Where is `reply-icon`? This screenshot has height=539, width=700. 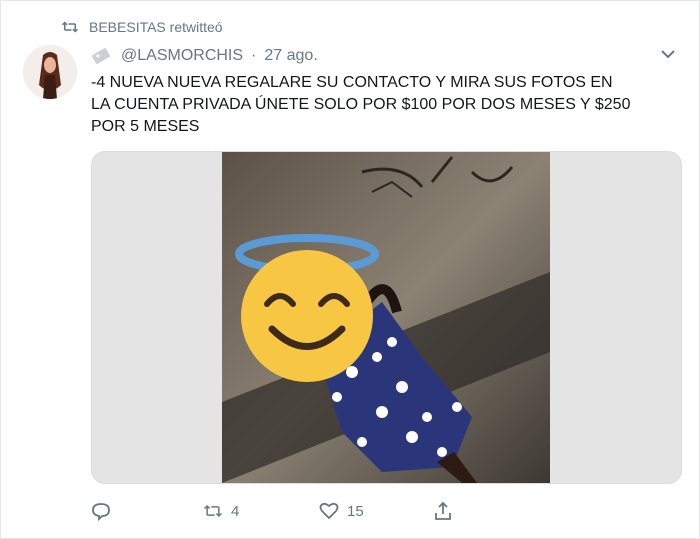
reply-icon is located at coordinates (101, 512).